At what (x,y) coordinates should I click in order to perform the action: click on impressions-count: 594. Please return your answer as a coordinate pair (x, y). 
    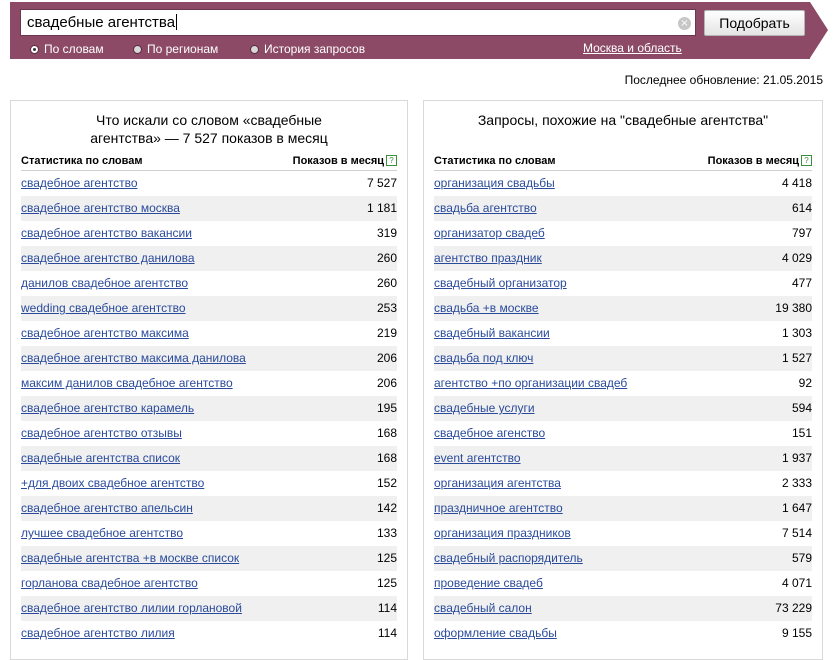
    Looking at the image, I should click on (801, 408).